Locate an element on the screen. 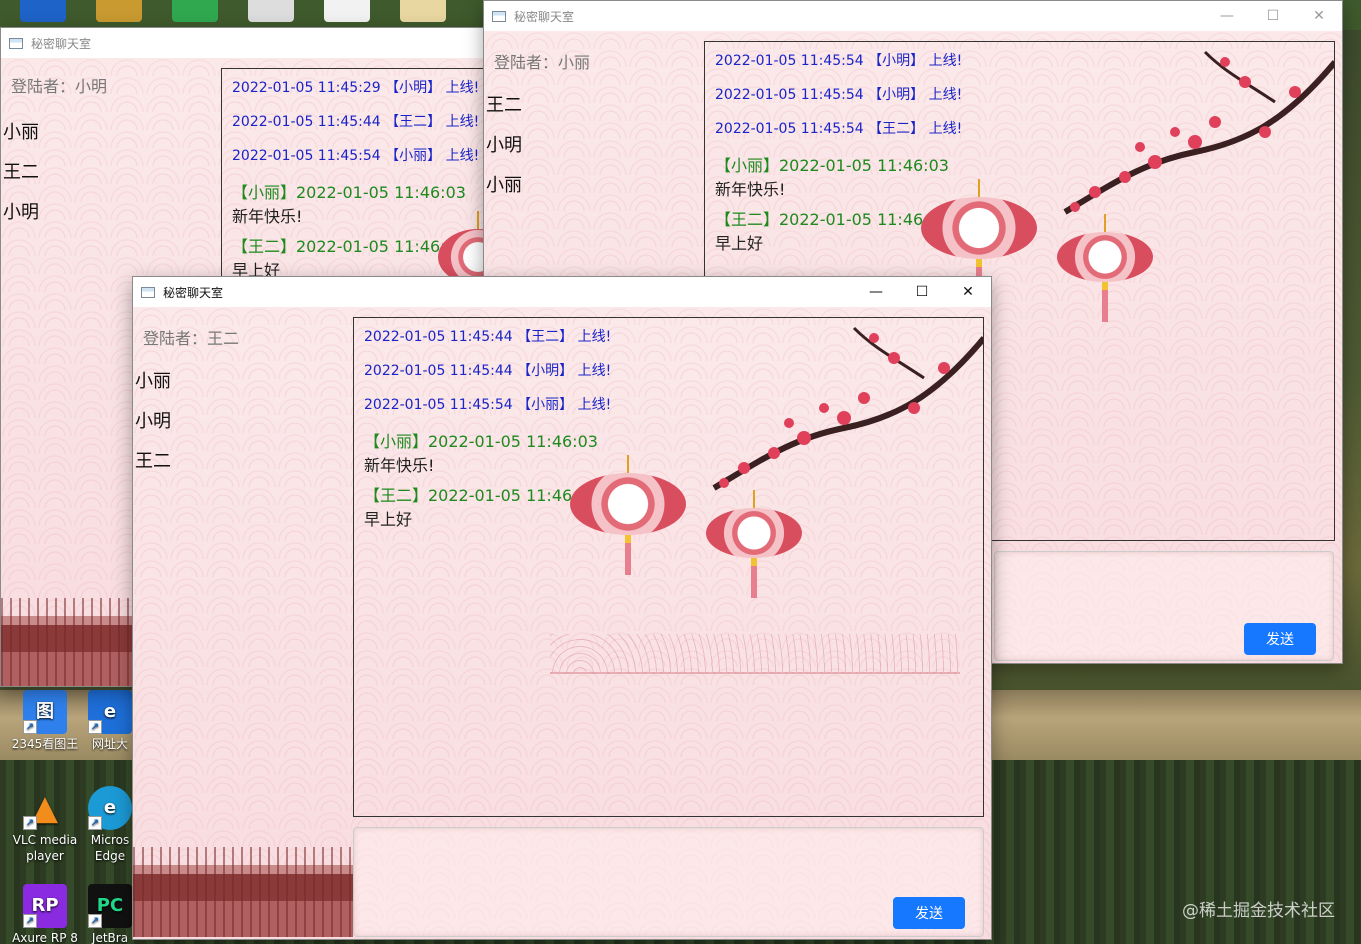  cloud-wave-decoration is located at coordinates (755, 654).